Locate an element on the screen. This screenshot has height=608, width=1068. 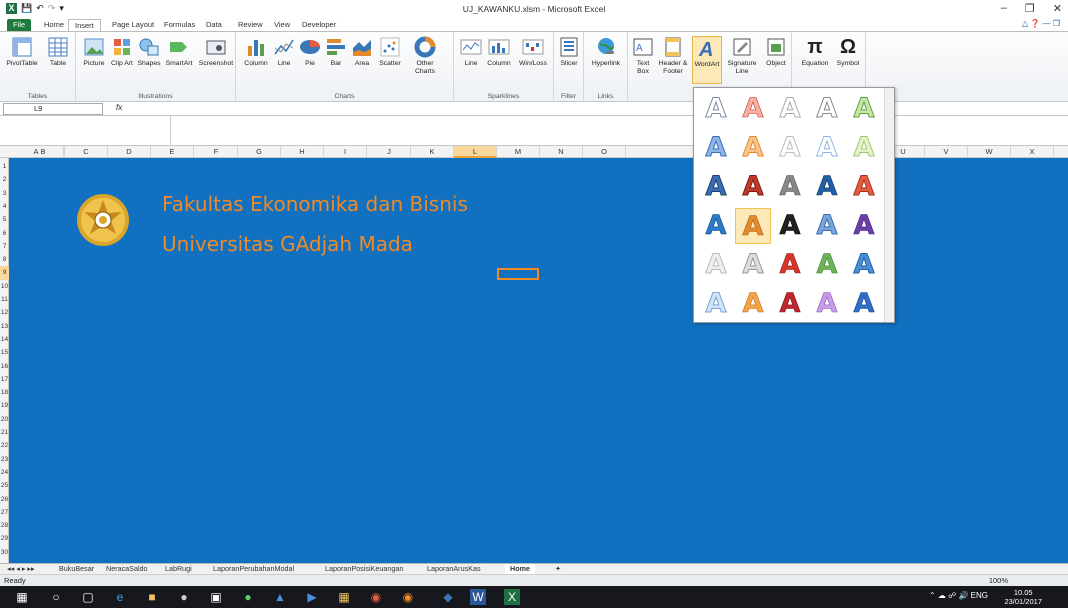
sparkline-winloss-button: Win/Loss is located at coordinates (533, 52).